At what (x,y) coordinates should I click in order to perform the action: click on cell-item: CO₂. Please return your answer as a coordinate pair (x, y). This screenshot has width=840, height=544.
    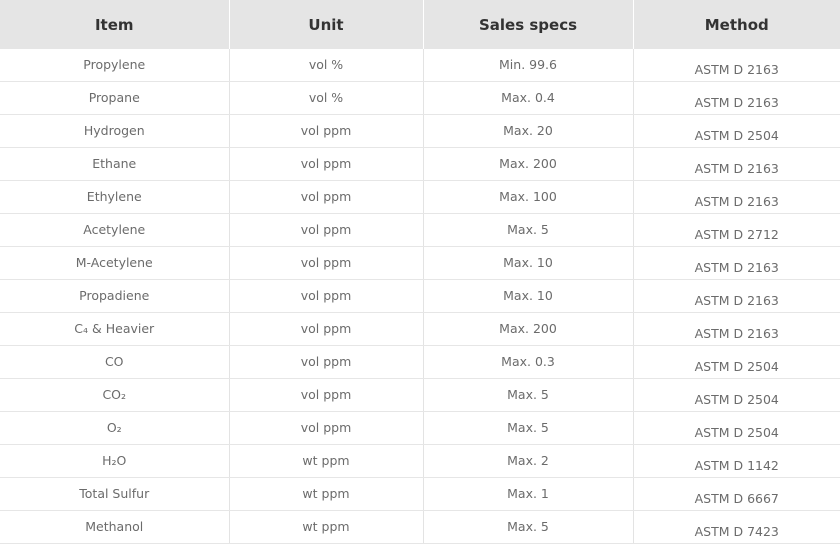
    Looking at the image, I should click on (114, 395).